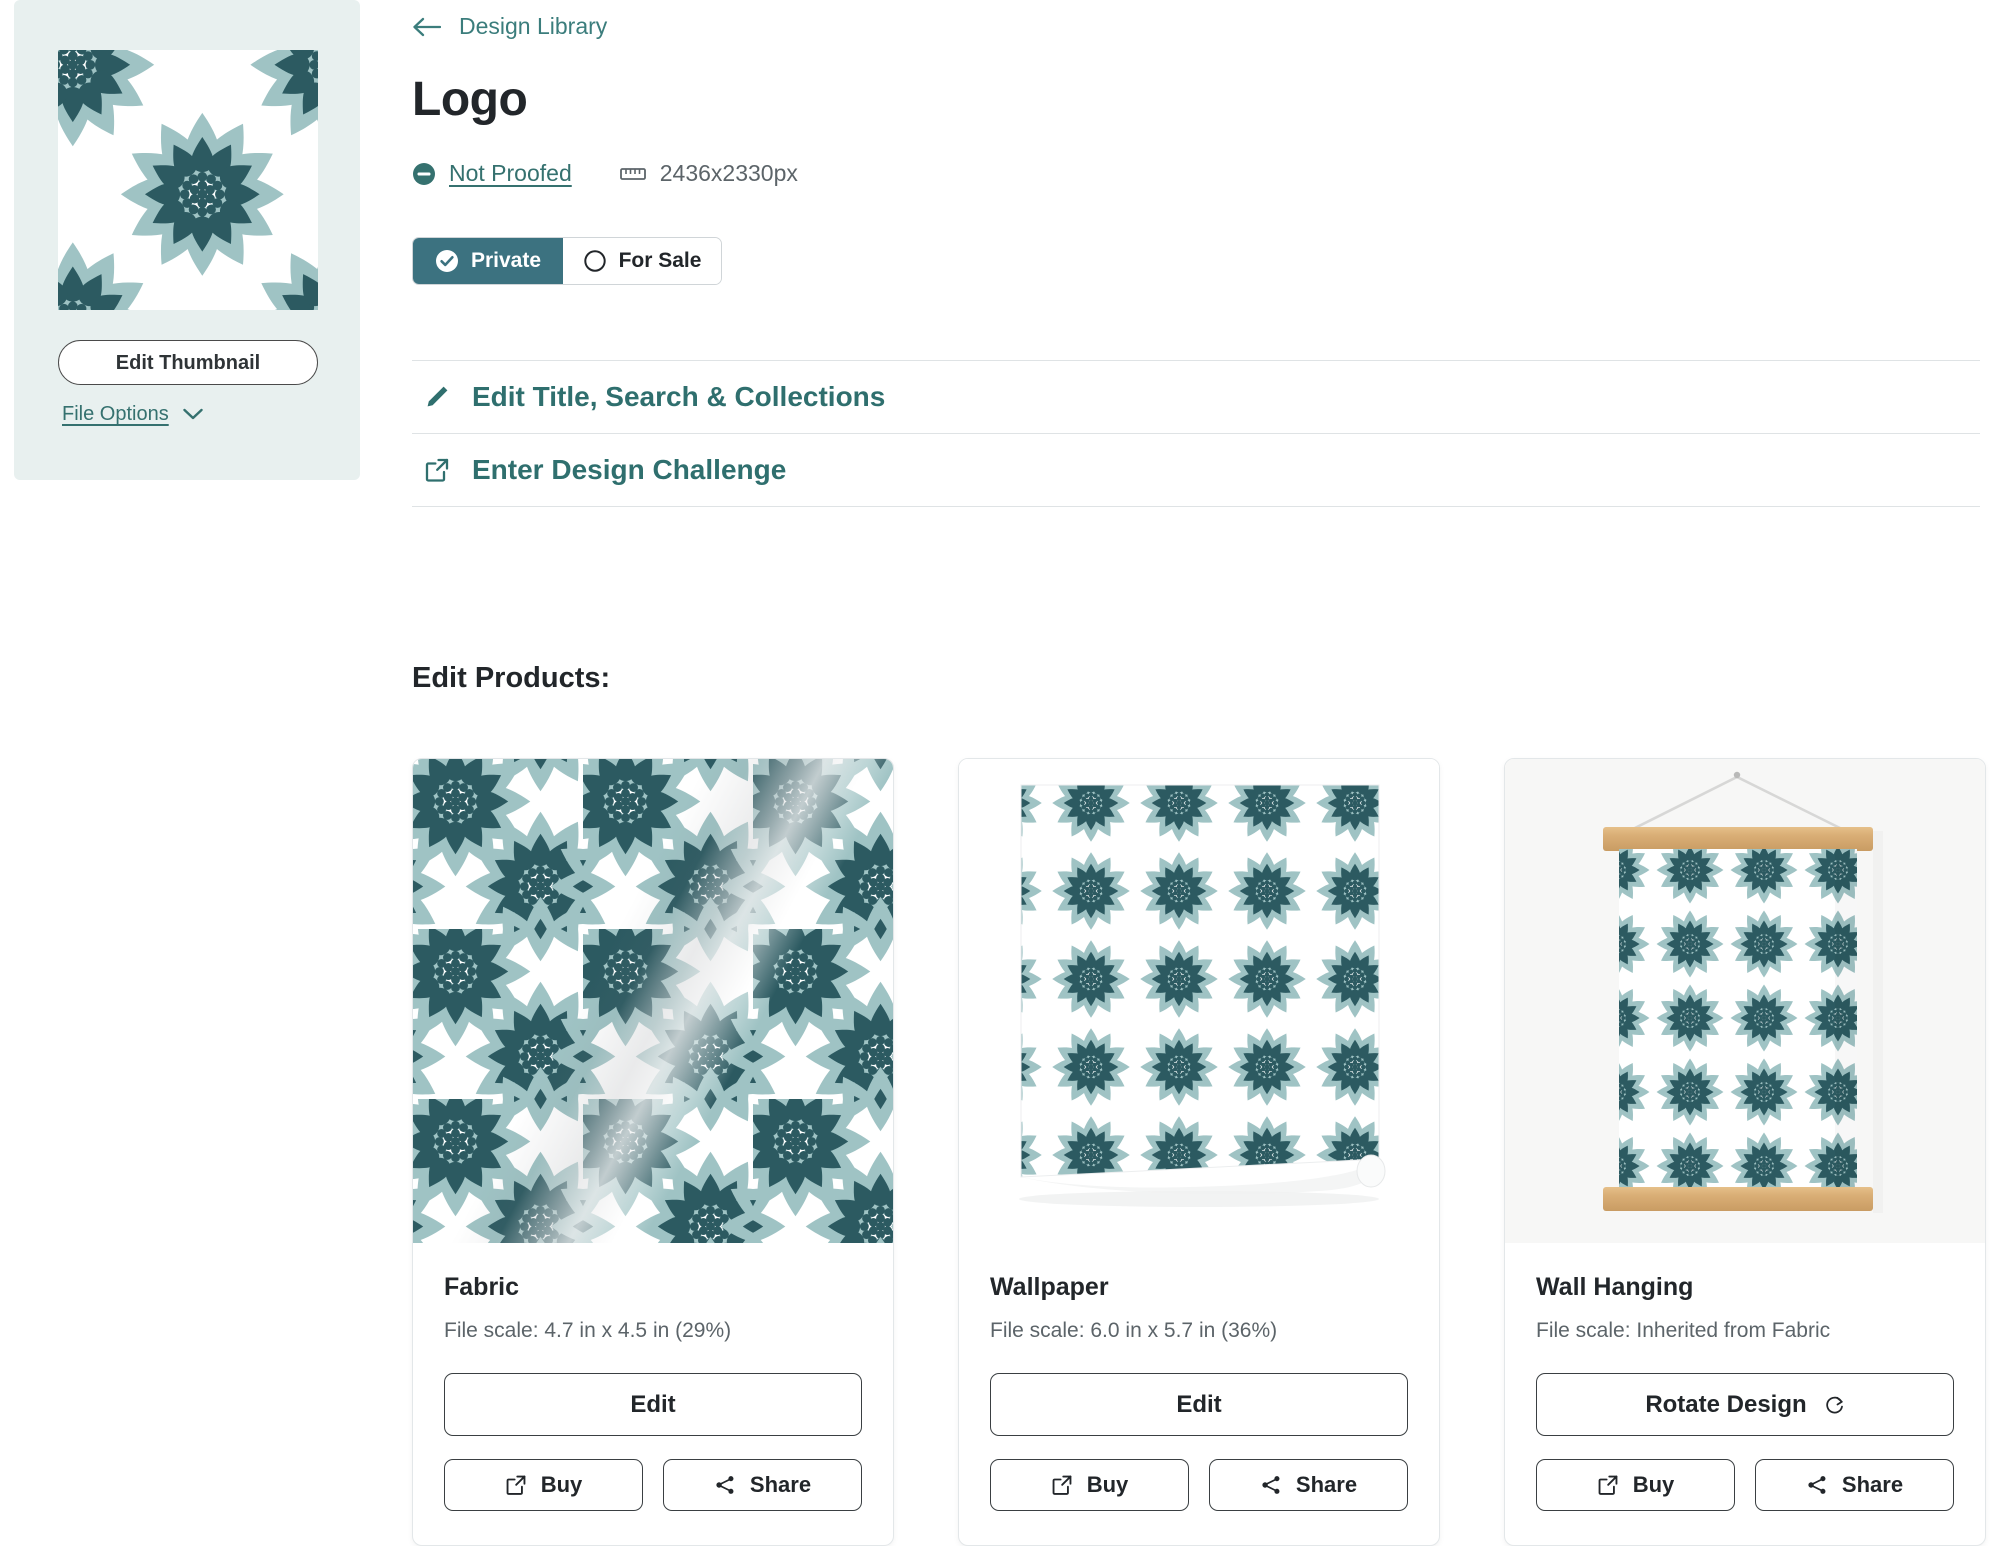  I want to click on check-circle-icon, so click(446, 261).